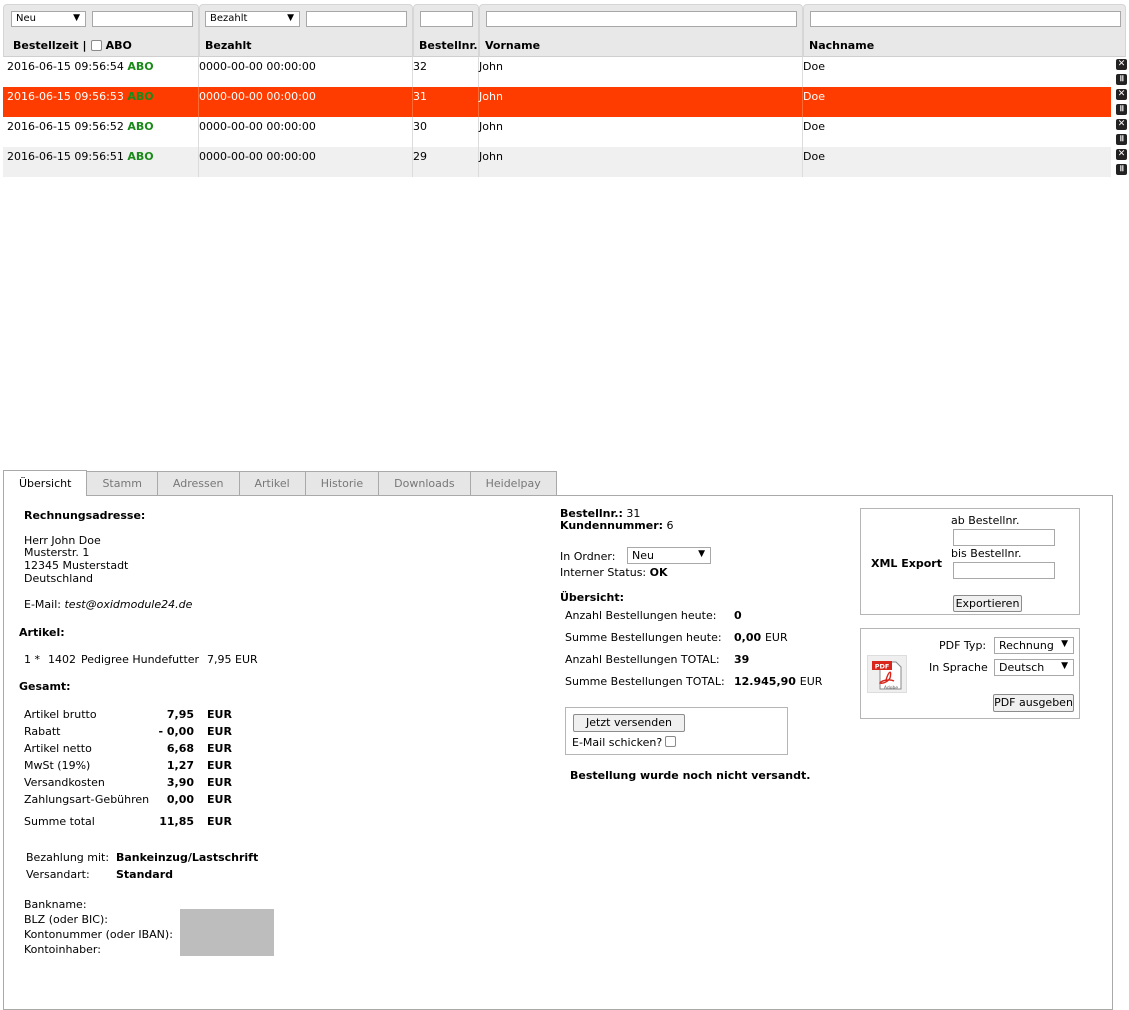 This screenshot has width=1129, height=1010. What do you see at coordinates (96, 45) in the screenshot?
I see `abo-filter-checkbox` at bounding box center [96, 45].